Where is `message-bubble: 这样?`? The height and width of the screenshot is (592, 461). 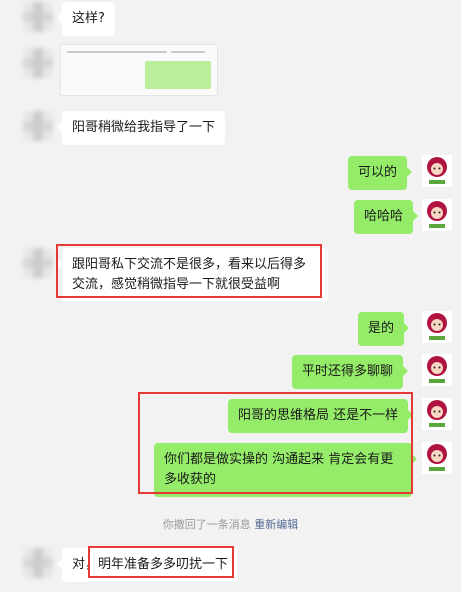
message-bubble: 这样? is located at coordinates (86, 19).